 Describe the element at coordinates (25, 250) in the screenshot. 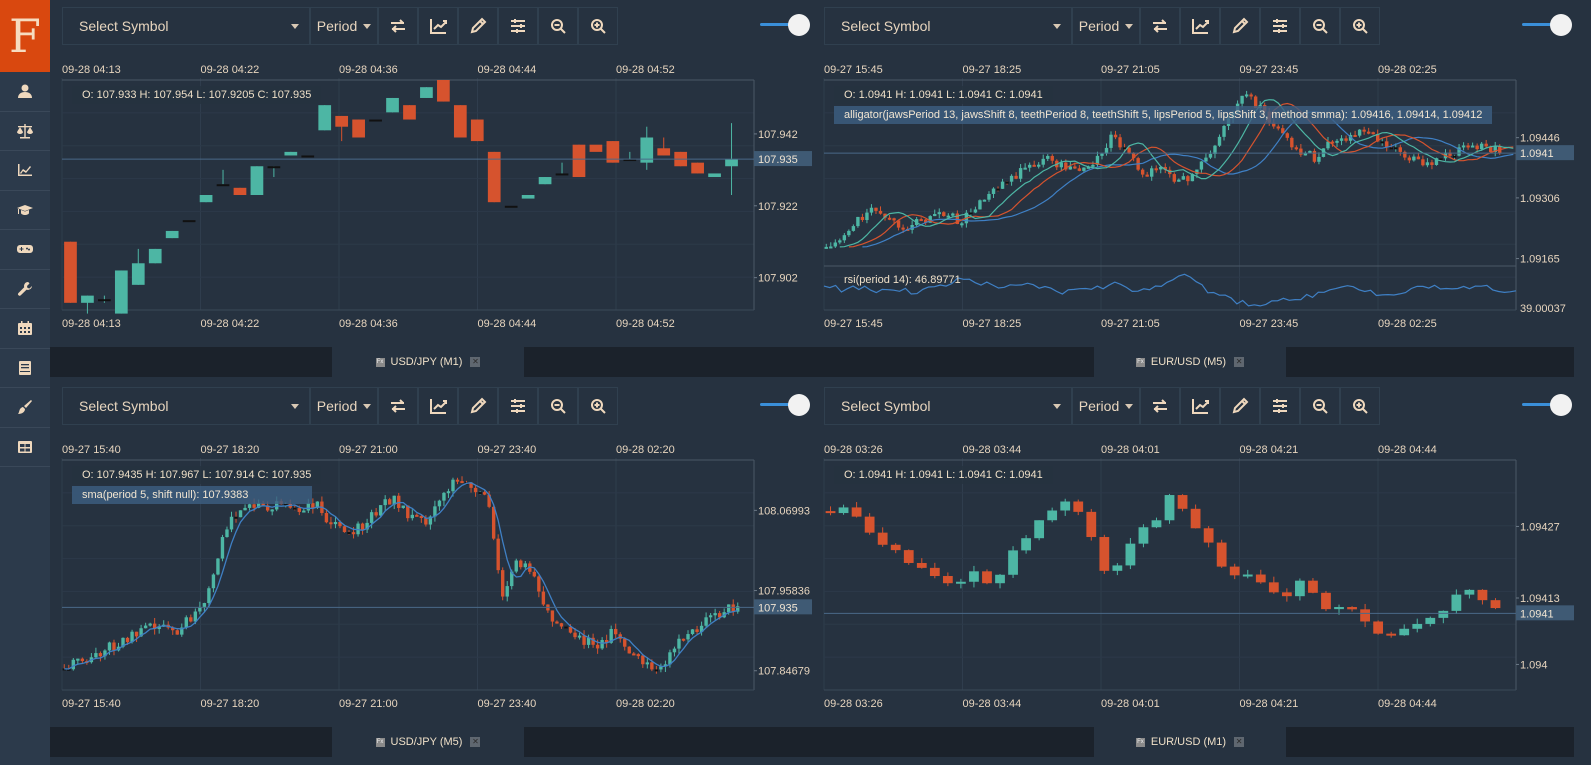

I see `sidebar-item-games` at that location.